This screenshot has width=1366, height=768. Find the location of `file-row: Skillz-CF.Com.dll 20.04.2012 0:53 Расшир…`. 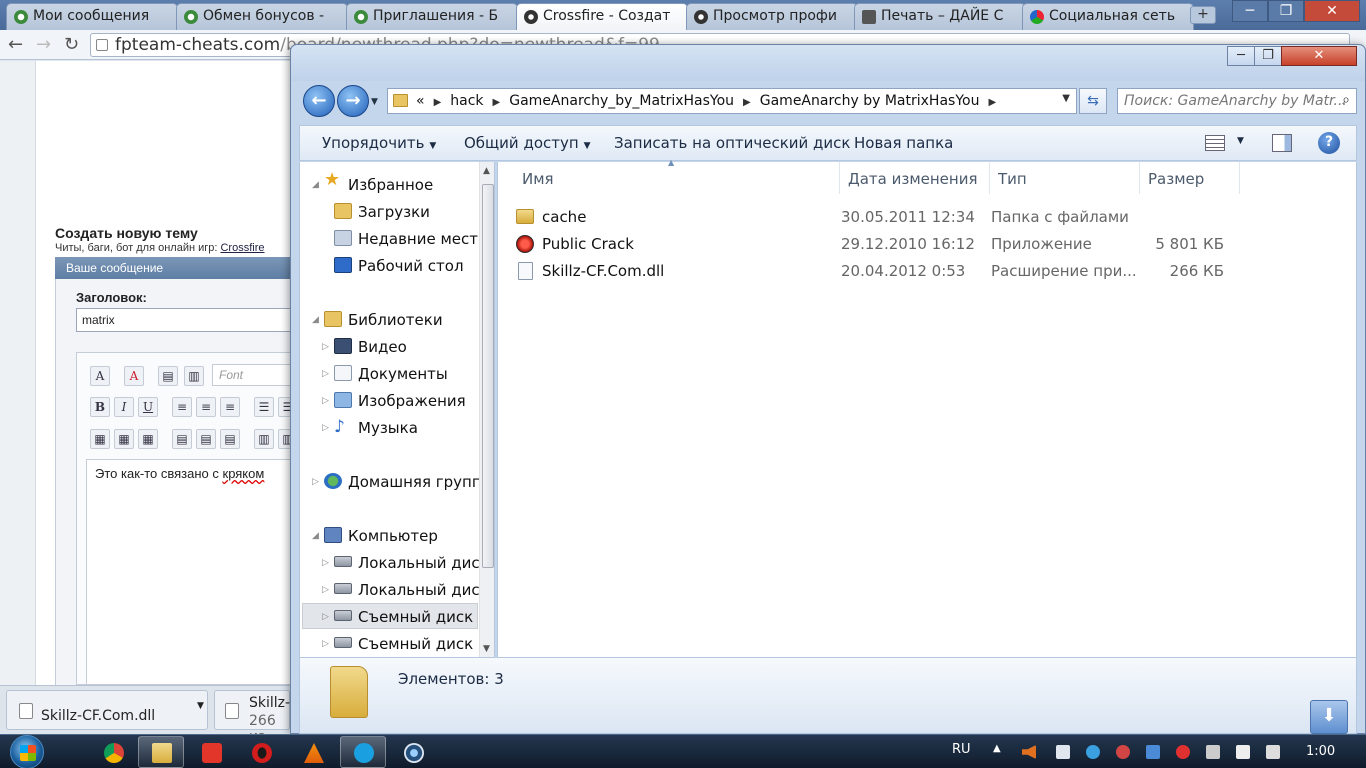

file-row: Skillz-CF.Com.dll 20.04.2012 0:53 Расшир… is located at coordinates (928, 271).